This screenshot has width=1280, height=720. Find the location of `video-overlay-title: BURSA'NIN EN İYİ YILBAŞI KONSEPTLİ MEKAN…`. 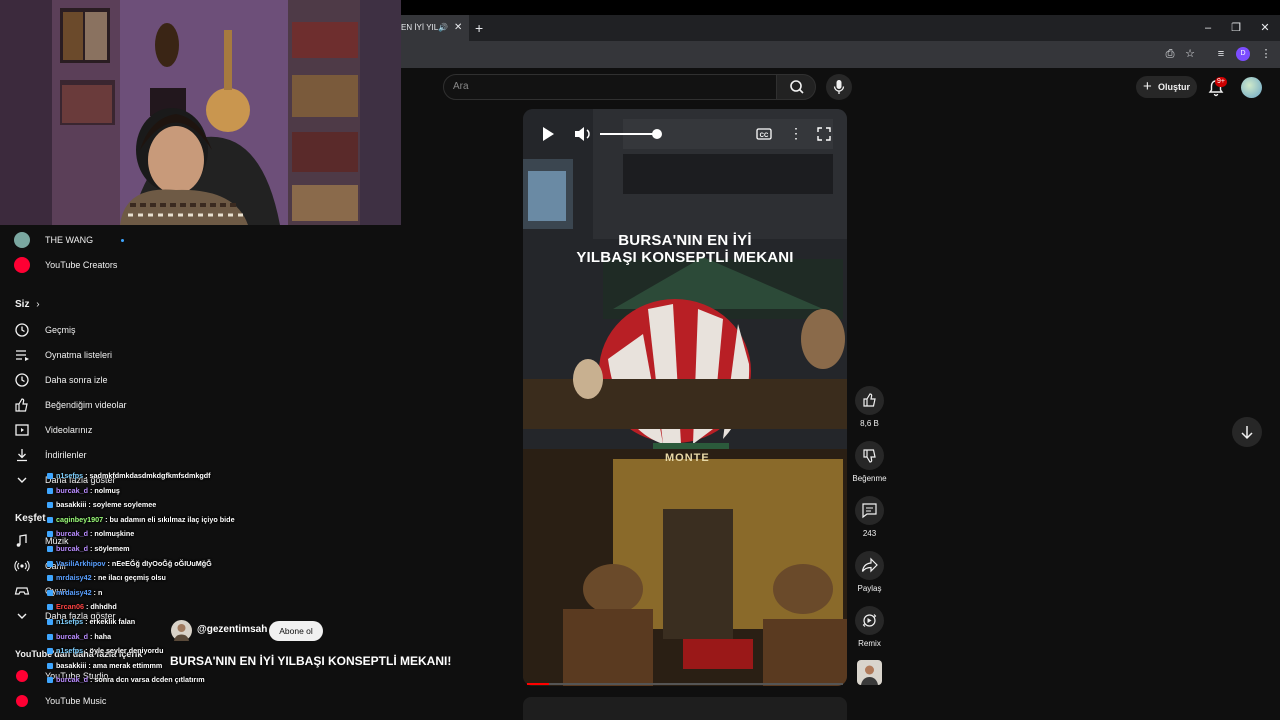

video-overlay-title: BURSA'NIN EN İYİ YILBAŞI KONSEPTLİ MEKAN… is located at coordinates (685, 249).